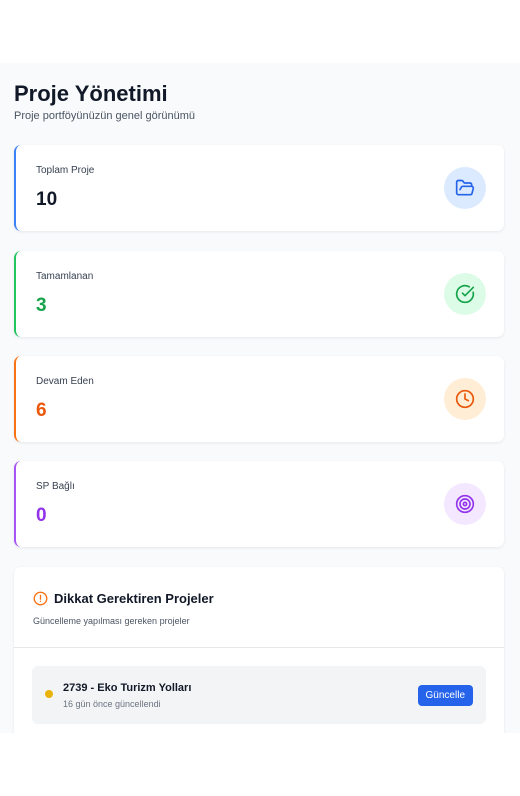 This screenshot has height=796, width=520. I want to click on stat-card-total-projects: Toplam Proje 10, so click(259, 188).